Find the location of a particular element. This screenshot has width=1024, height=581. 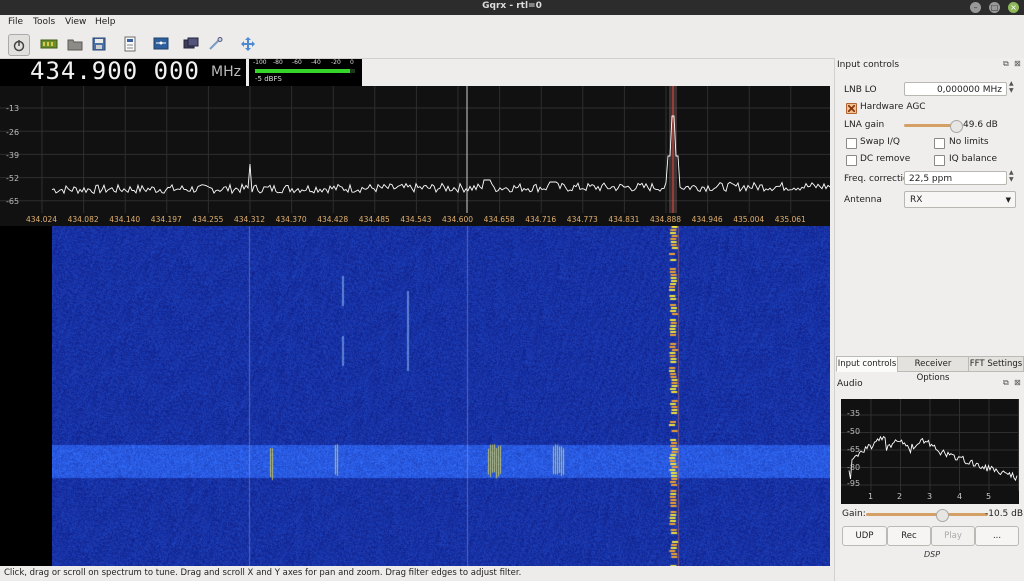

audio-x-tick: 4 is located at coordinates (960, 496).